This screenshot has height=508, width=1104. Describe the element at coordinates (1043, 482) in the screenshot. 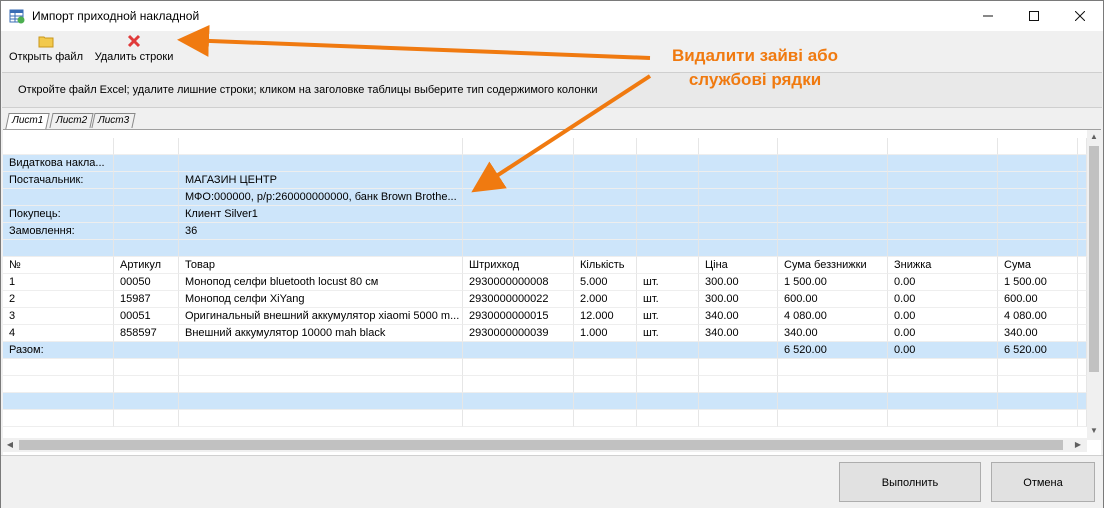

I see `cancel-button: Отмена` at that location.